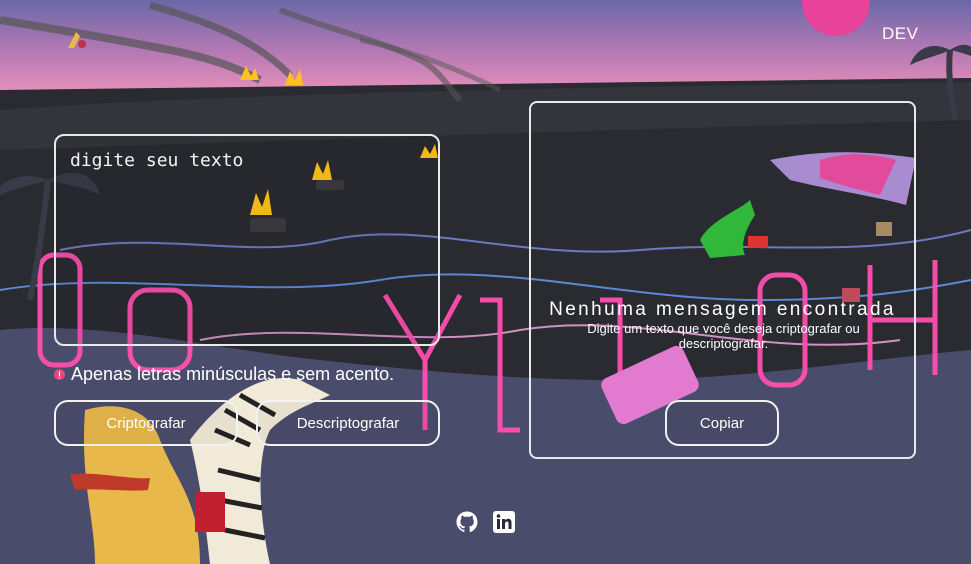  Describe the element at coordinates (146, 423) in the screenshot. I see `encrypt-button: Criptografar` at that location.